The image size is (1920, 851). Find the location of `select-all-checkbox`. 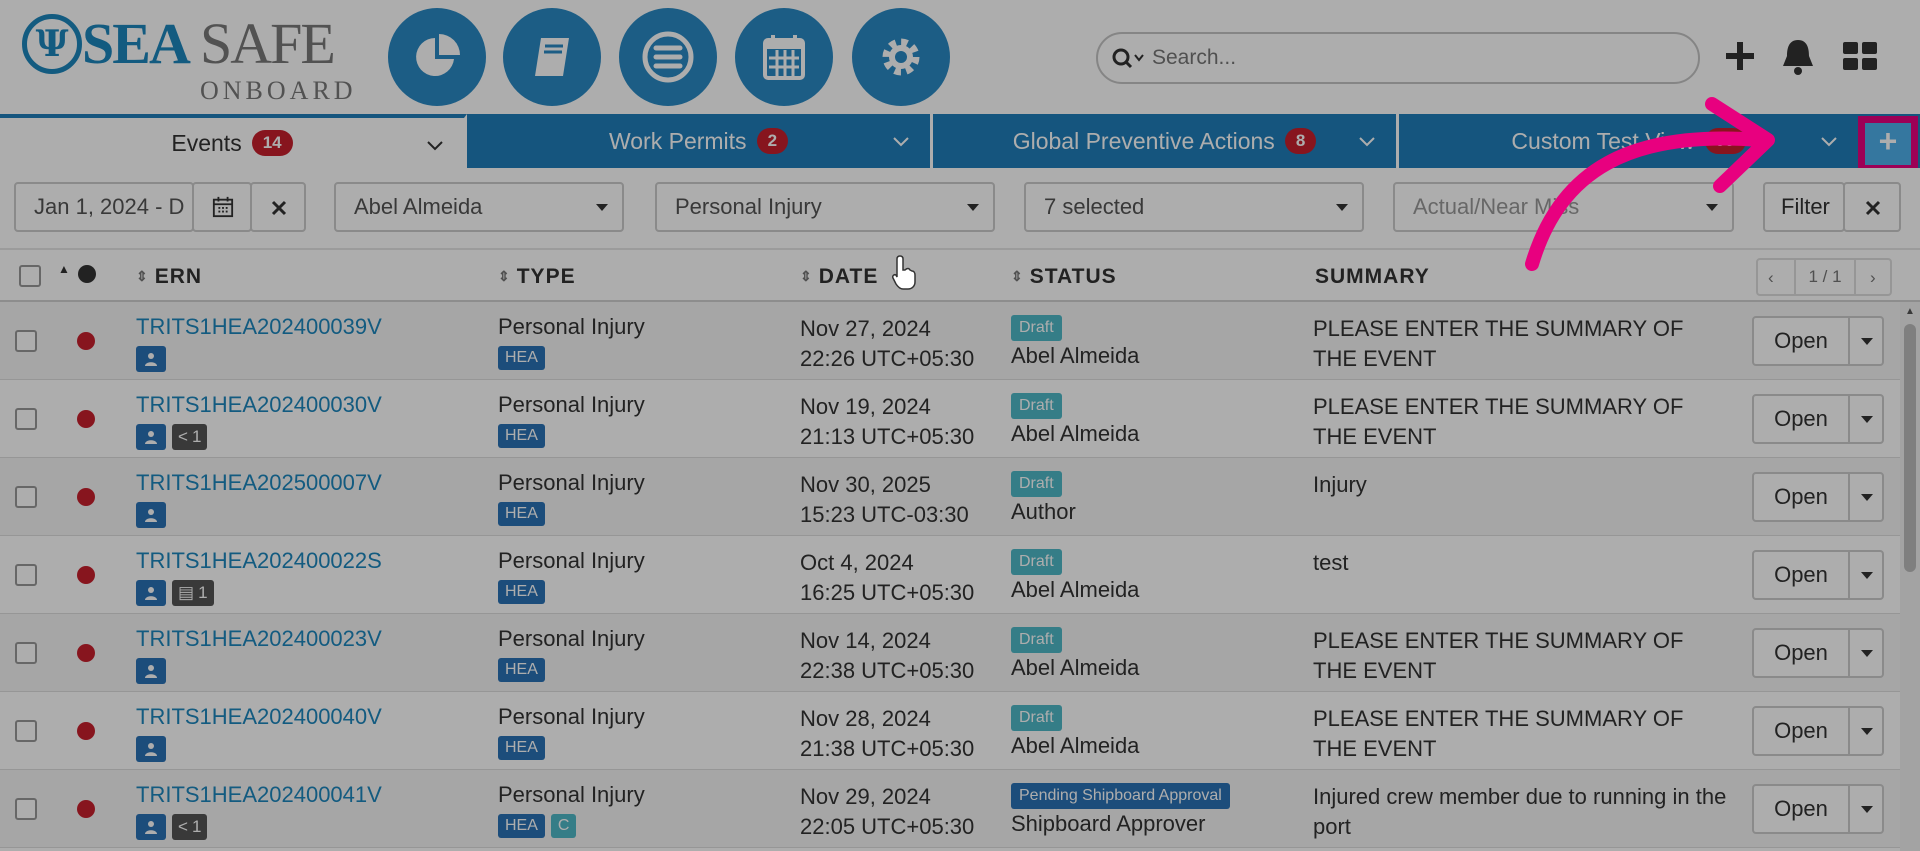

select-all-checkbox is located at coordinates (30, 276).